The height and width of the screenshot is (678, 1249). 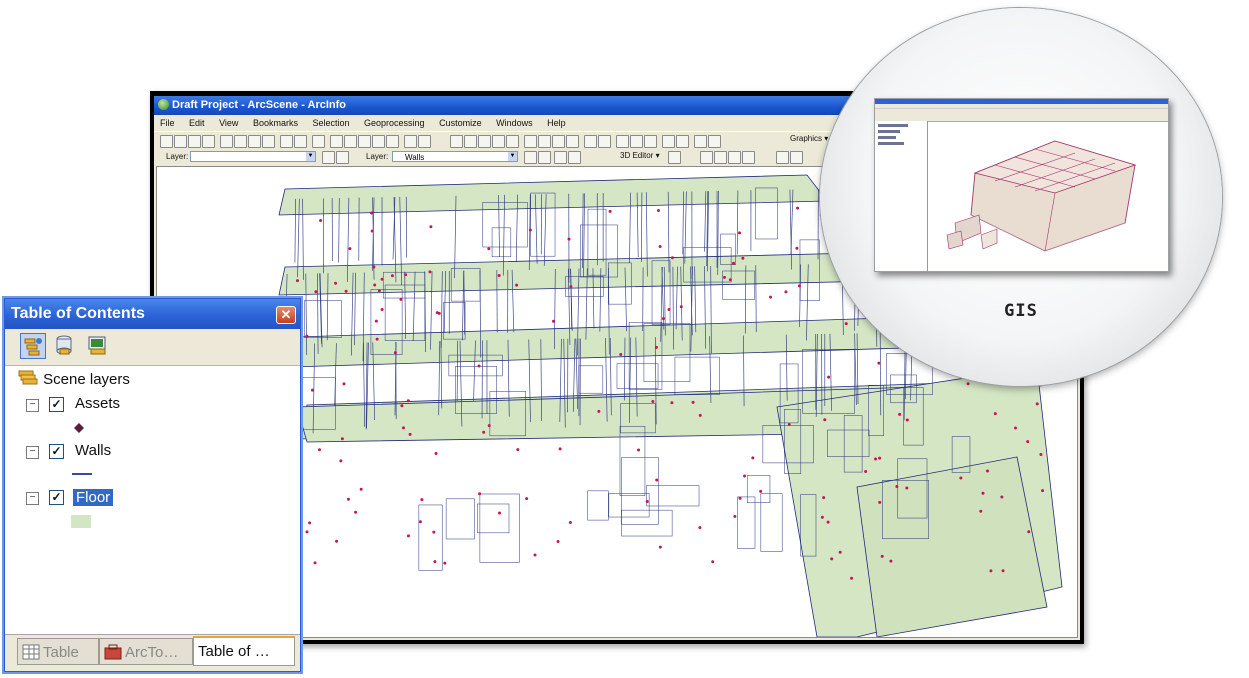 What do you see at coordinates (32, 498) in the screenshot?
I see `collapse-floor-icon: −` at bounding box center [32, 498].